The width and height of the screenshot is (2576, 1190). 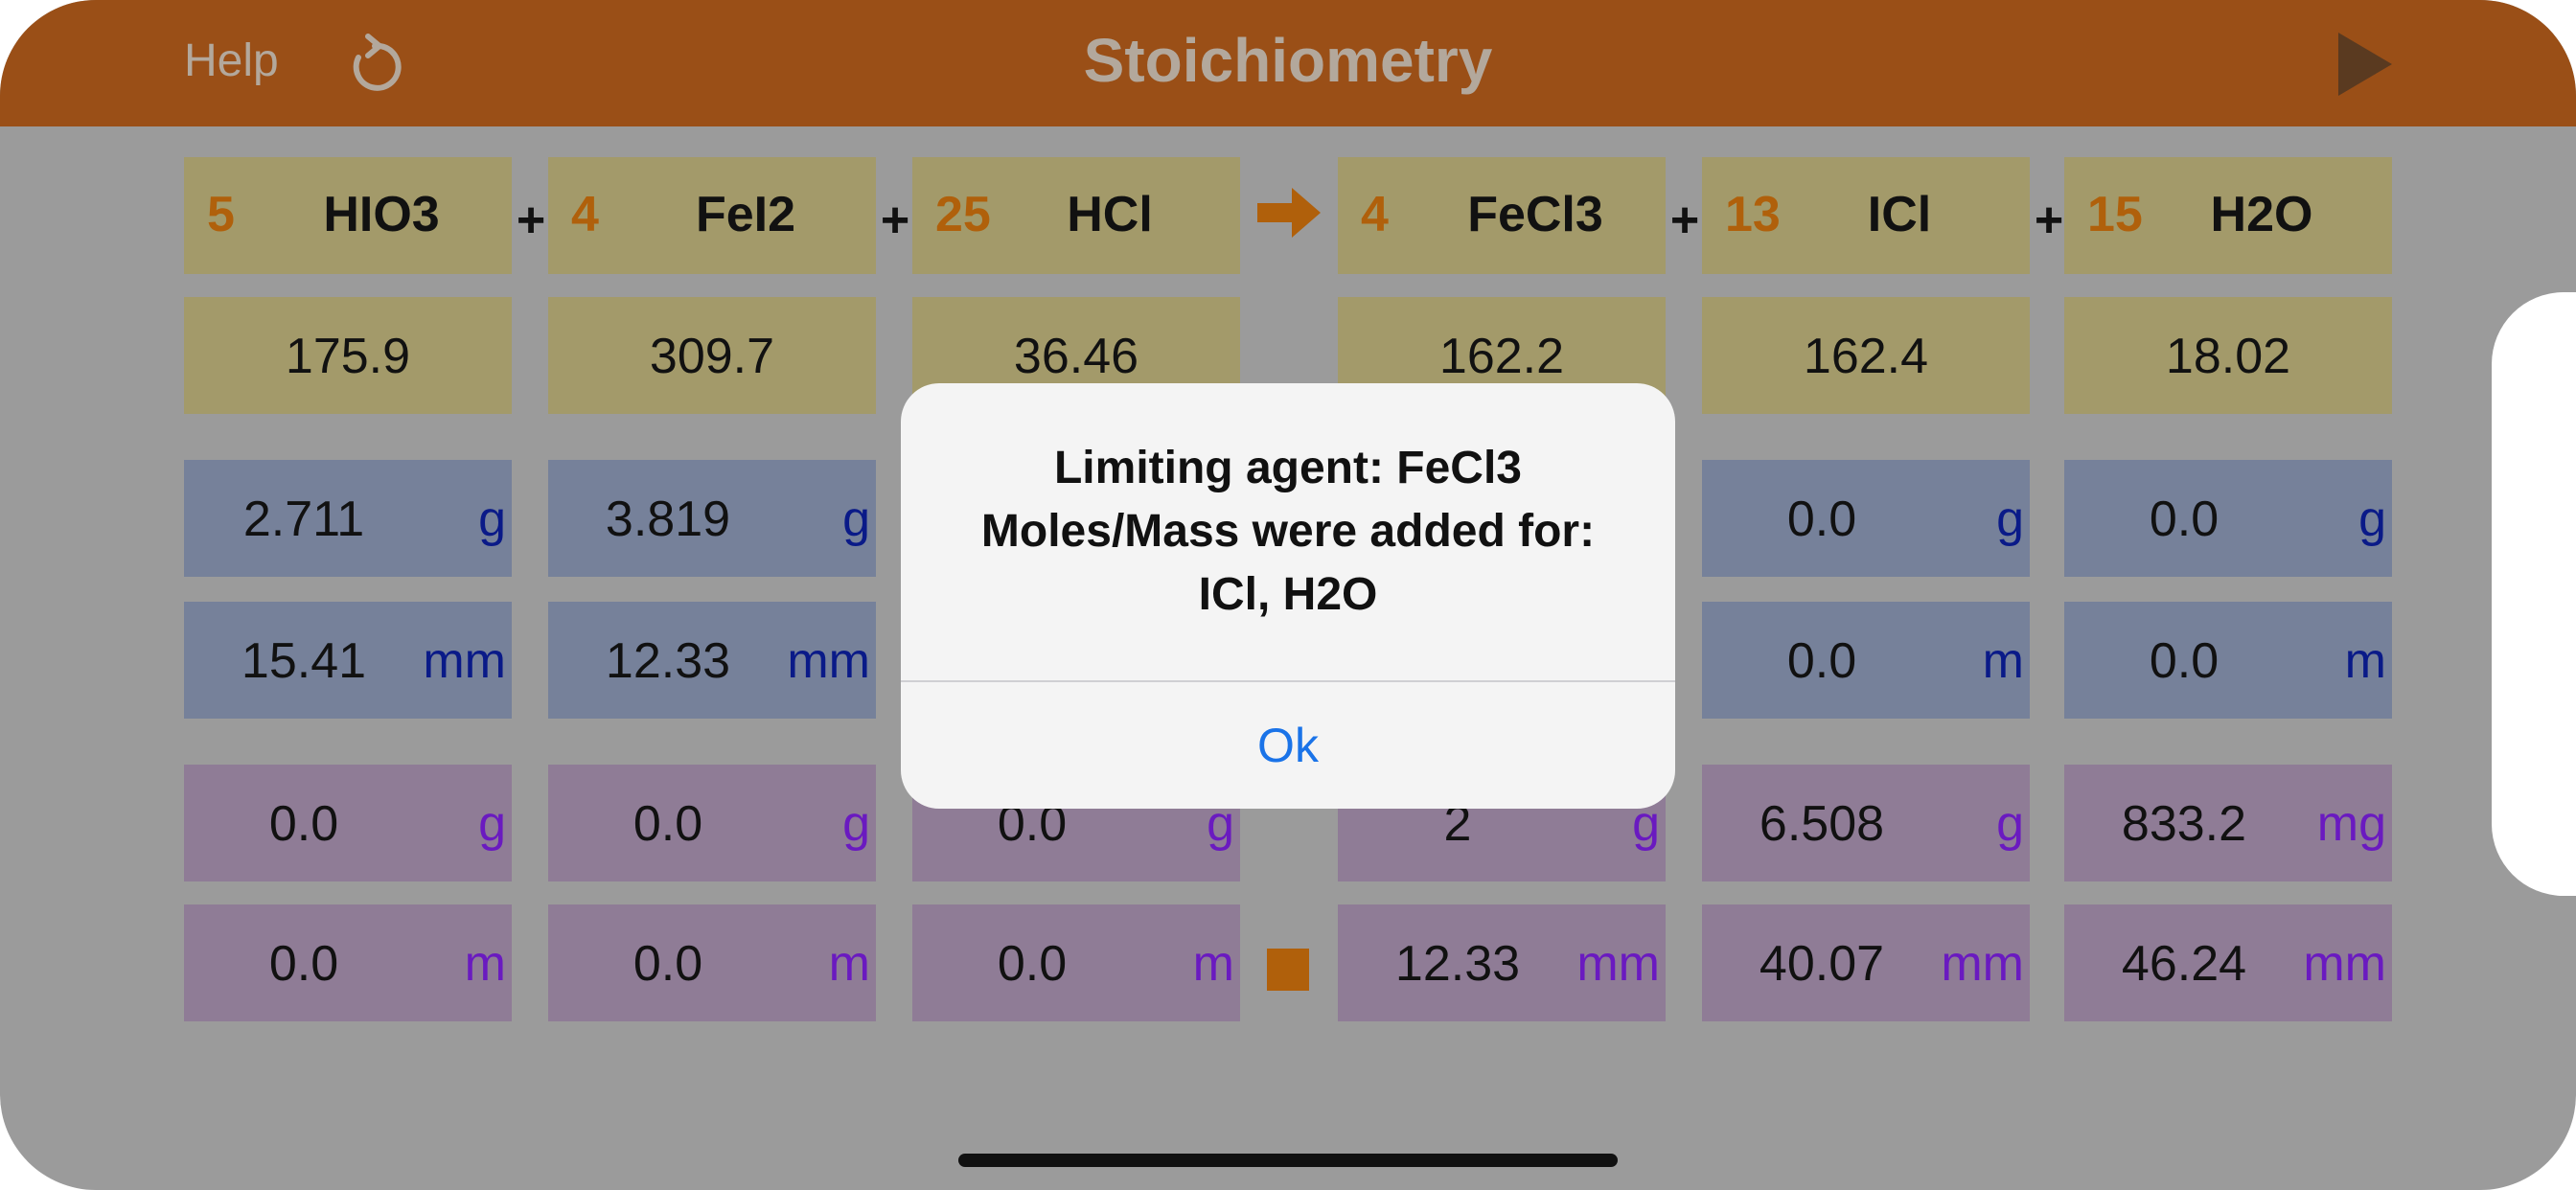 What do you see at coordinates (1502, 357) in the screenshot?
I see `molar-mass-value: 162.2` at bounding box center [1502, 357].